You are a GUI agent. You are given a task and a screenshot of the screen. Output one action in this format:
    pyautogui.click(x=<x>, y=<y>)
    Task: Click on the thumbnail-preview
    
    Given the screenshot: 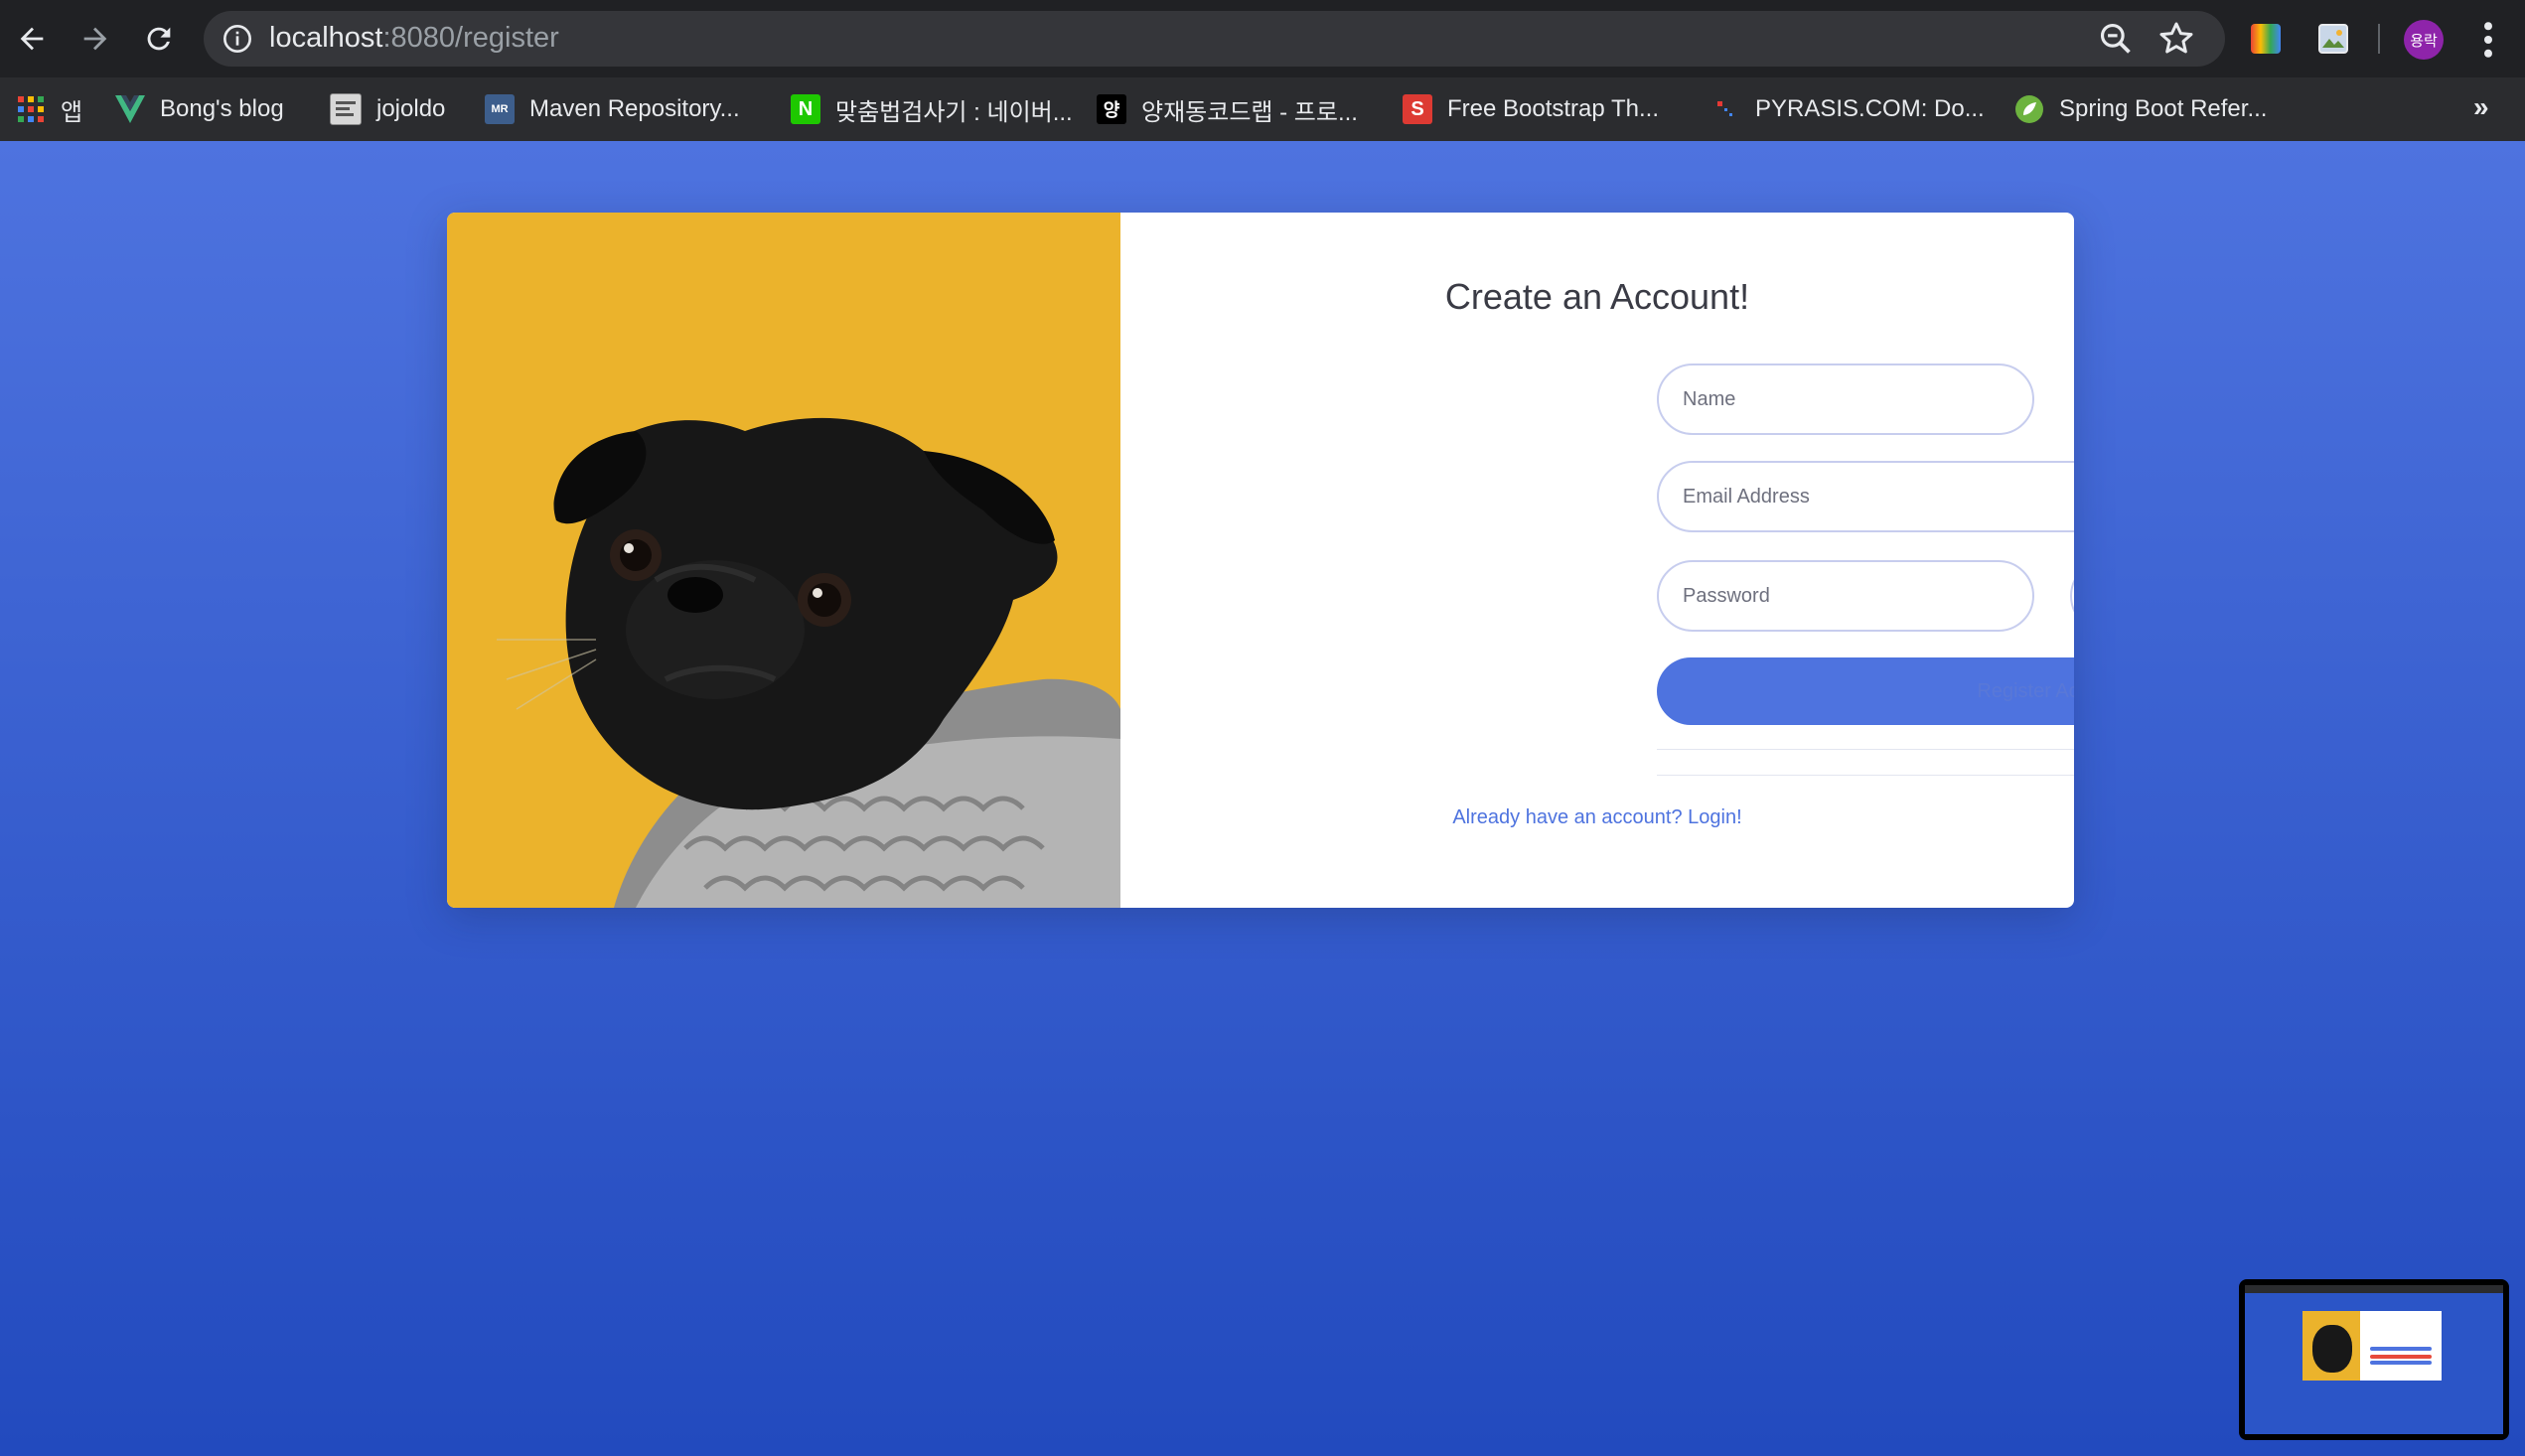 What is the action you would take?
    pyautogui.click(x=2374, y=1359)
    